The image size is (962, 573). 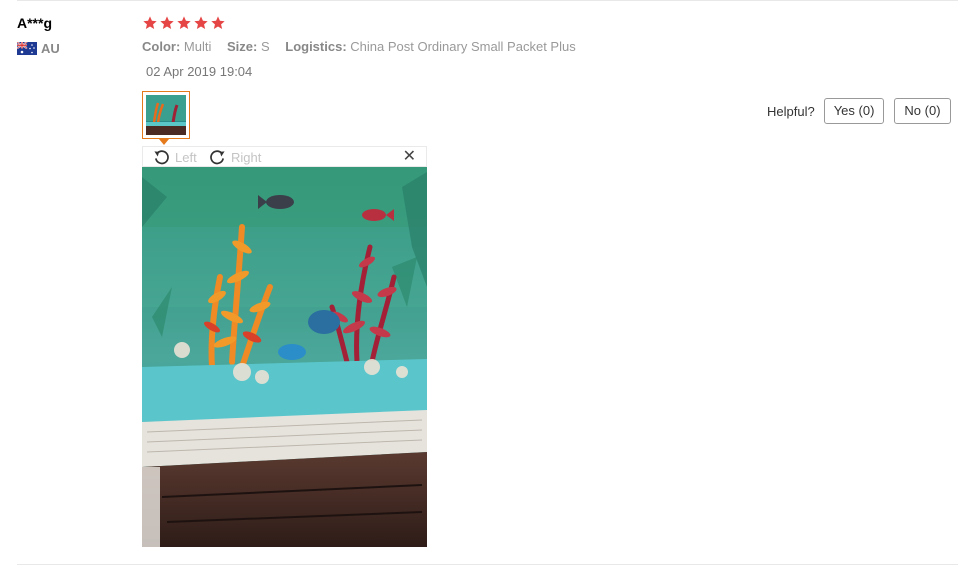 I want to click on color-label: Color:, so click(x=161, y=46).